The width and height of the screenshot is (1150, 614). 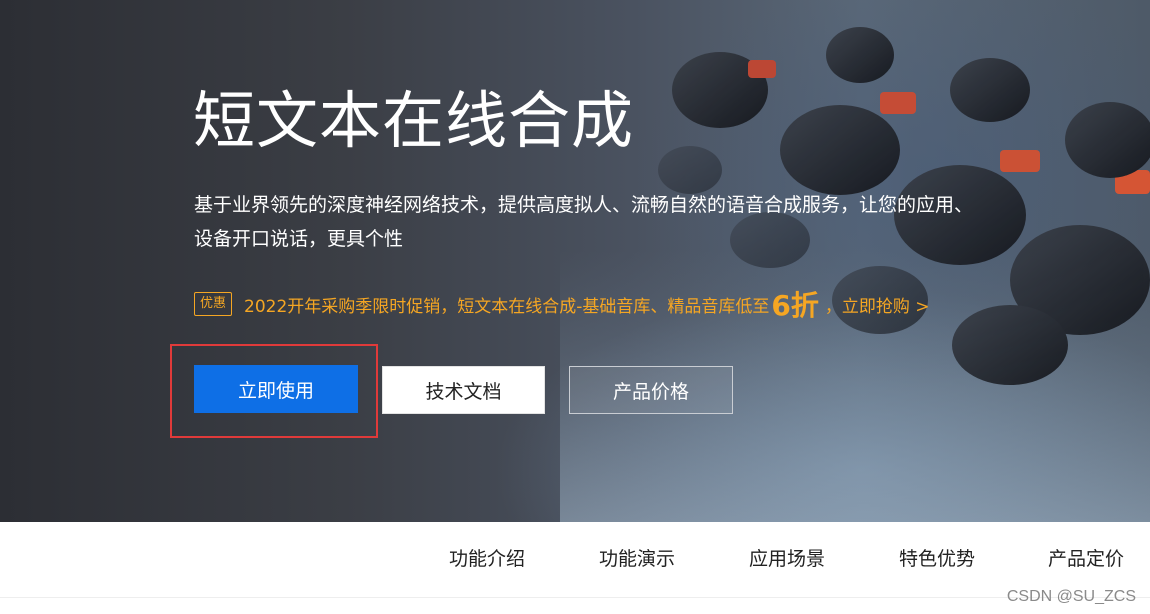 What do you see at coordinates (213, 304) in the screenshot?
I see `promo-badge: 优惠` at bounding box center [213, 304].